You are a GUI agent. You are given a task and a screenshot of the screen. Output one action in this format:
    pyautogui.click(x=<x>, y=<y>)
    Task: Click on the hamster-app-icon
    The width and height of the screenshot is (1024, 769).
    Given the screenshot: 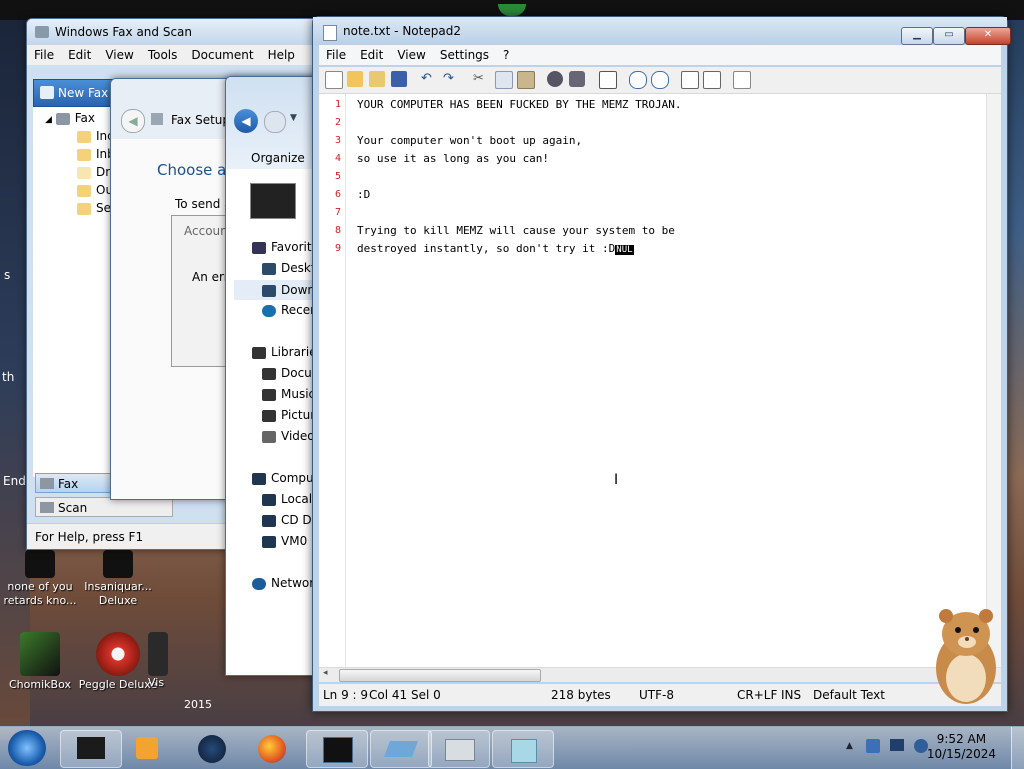 What is the action you would take?
    pyautogui.click(x=40, y=654)
    